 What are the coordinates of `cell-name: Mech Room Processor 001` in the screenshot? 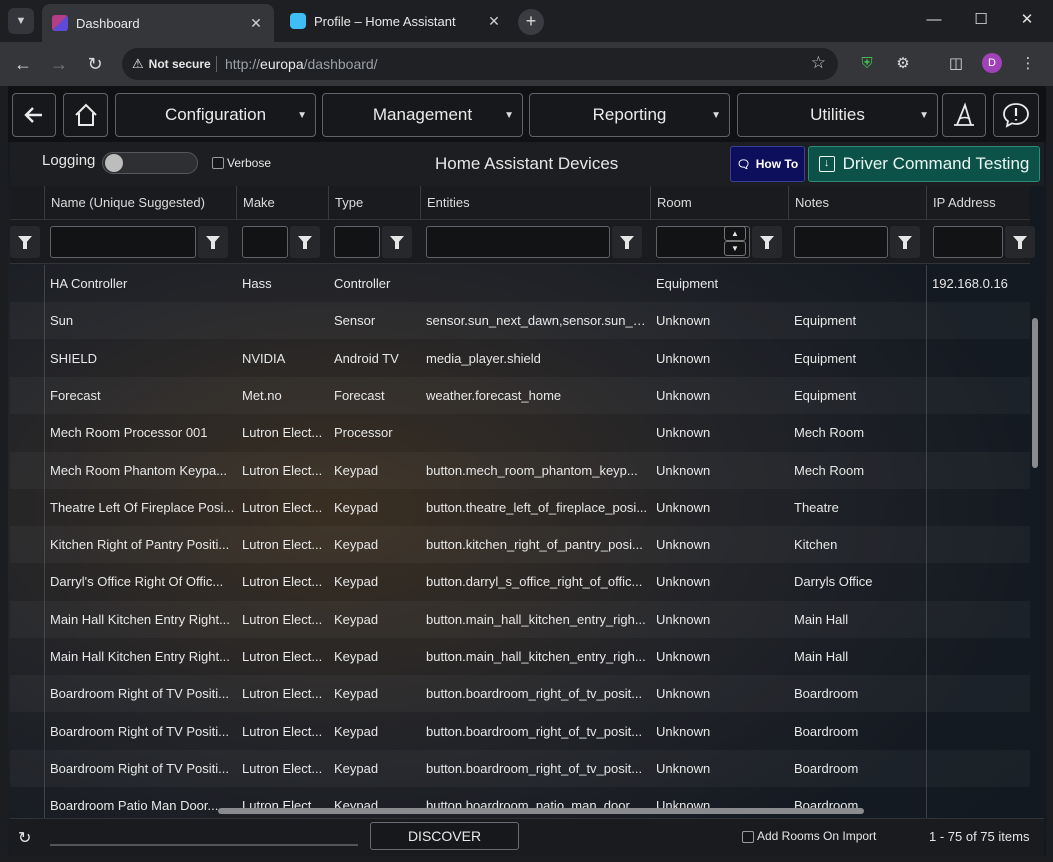 It's located at (140, 432).